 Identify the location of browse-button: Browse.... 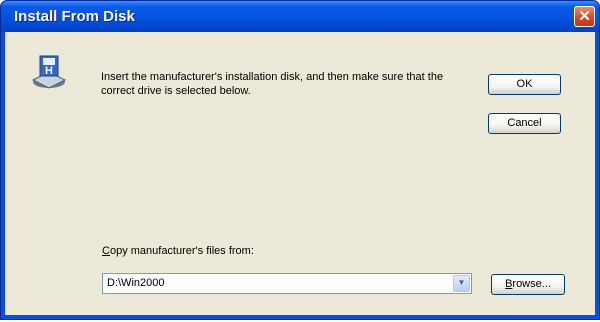
(528, 284).